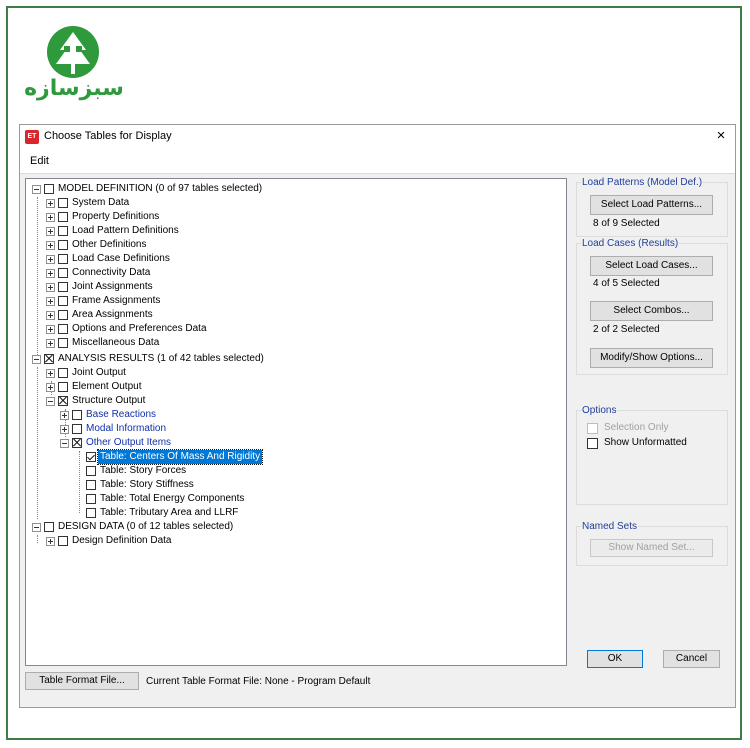 The height and width of the screenshot is (748, 750). I want to click on node-label: Frame Assignments, so click(116, 300).